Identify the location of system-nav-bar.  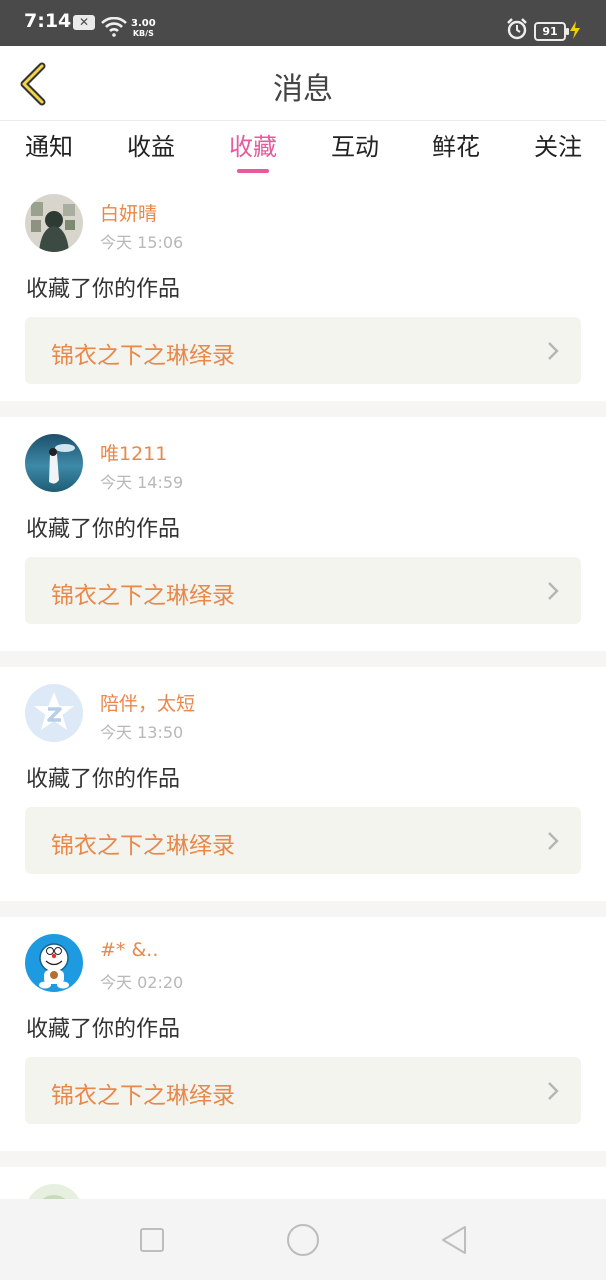
(303, 1239).